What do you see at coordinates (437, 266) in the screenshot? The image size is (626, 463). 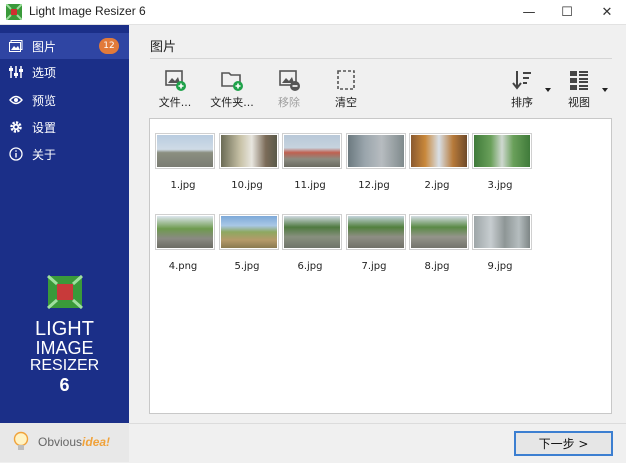 I see `thumbnail-caption: 8.jpg` at bounding box center [437, 266].